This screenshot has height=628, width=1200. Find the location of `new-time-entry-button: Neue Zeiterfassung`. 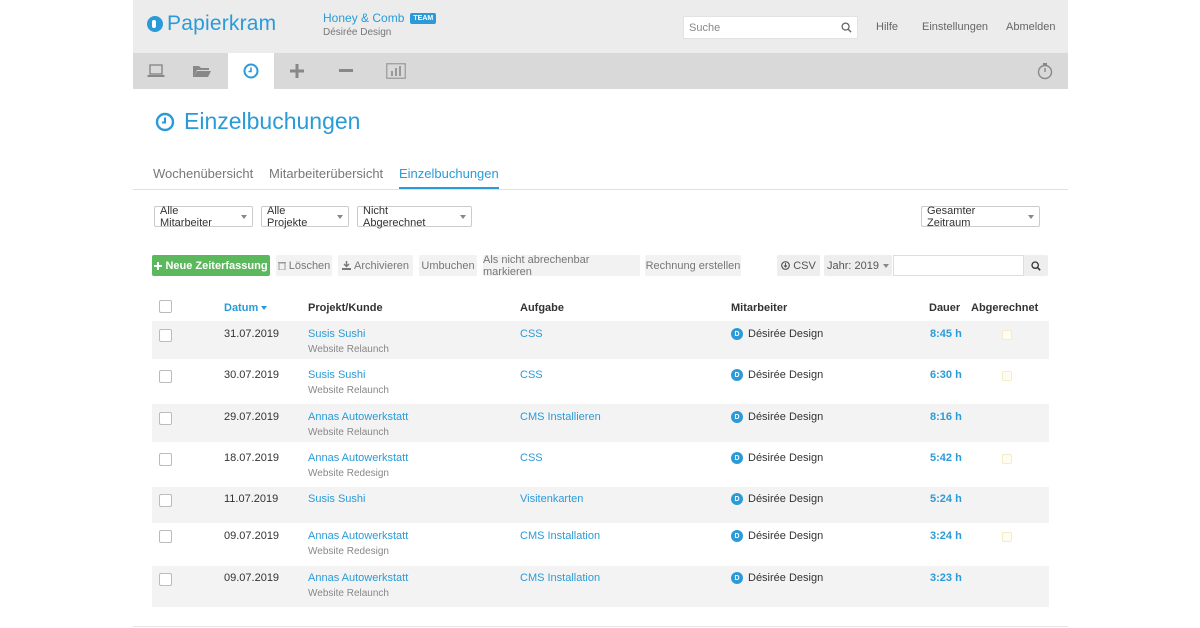

new-time-entry-button: Neue Zeiterfassung is located at coordinates (211, 265).